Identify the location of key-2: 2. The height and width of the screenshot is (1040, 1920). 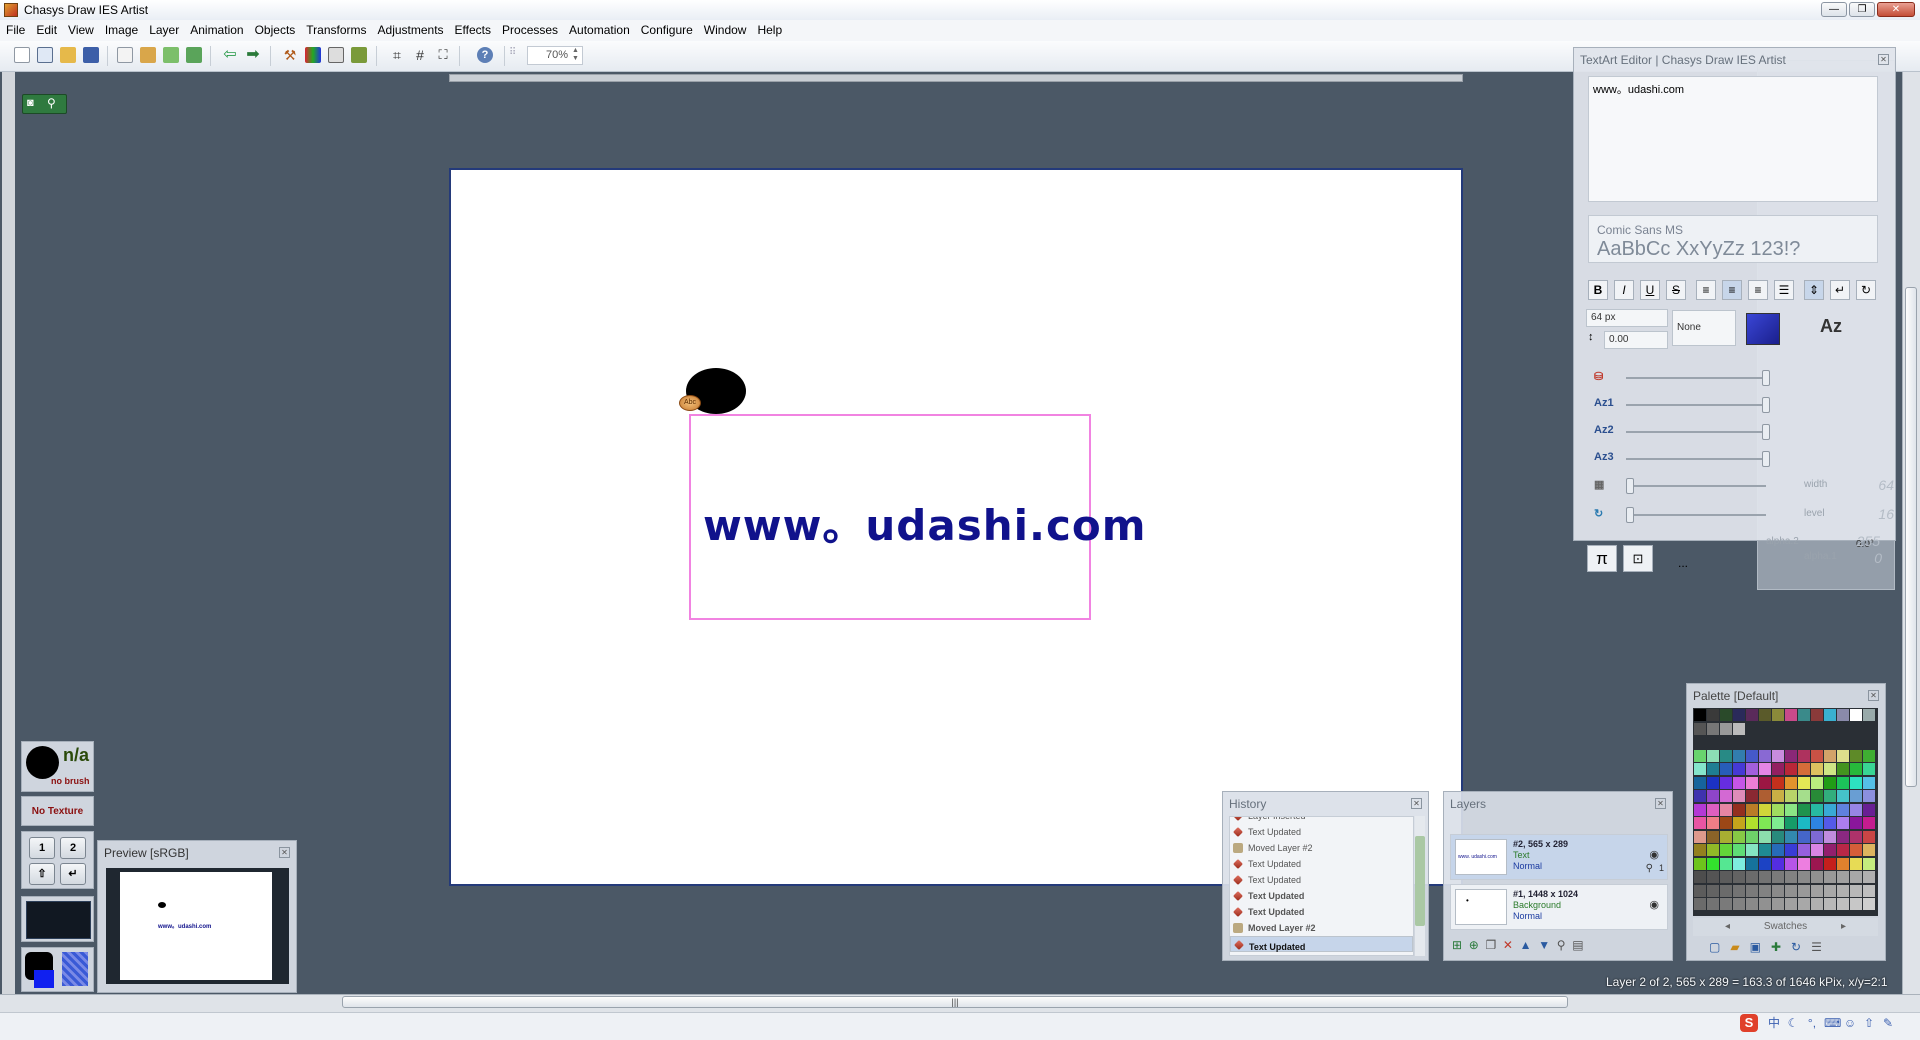
(73, 848).